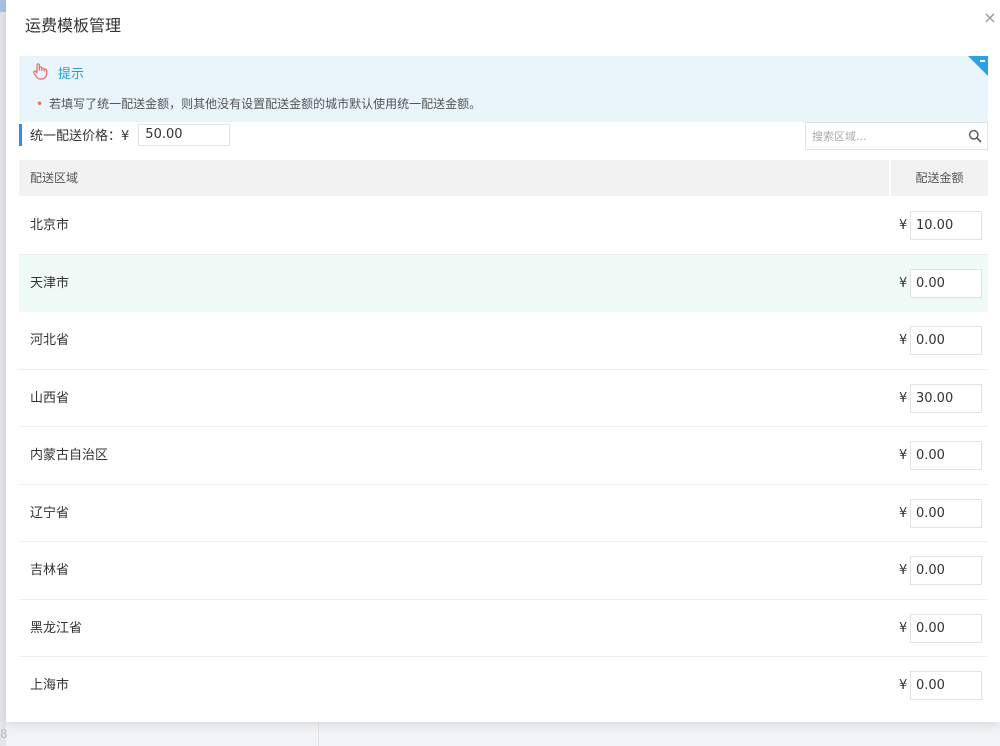 This screenshot has height=746, width=1000. What do you see at coordinates (982, 61) in the screenshot?
I see `collapse-icon` at bounding box center [982, 61].